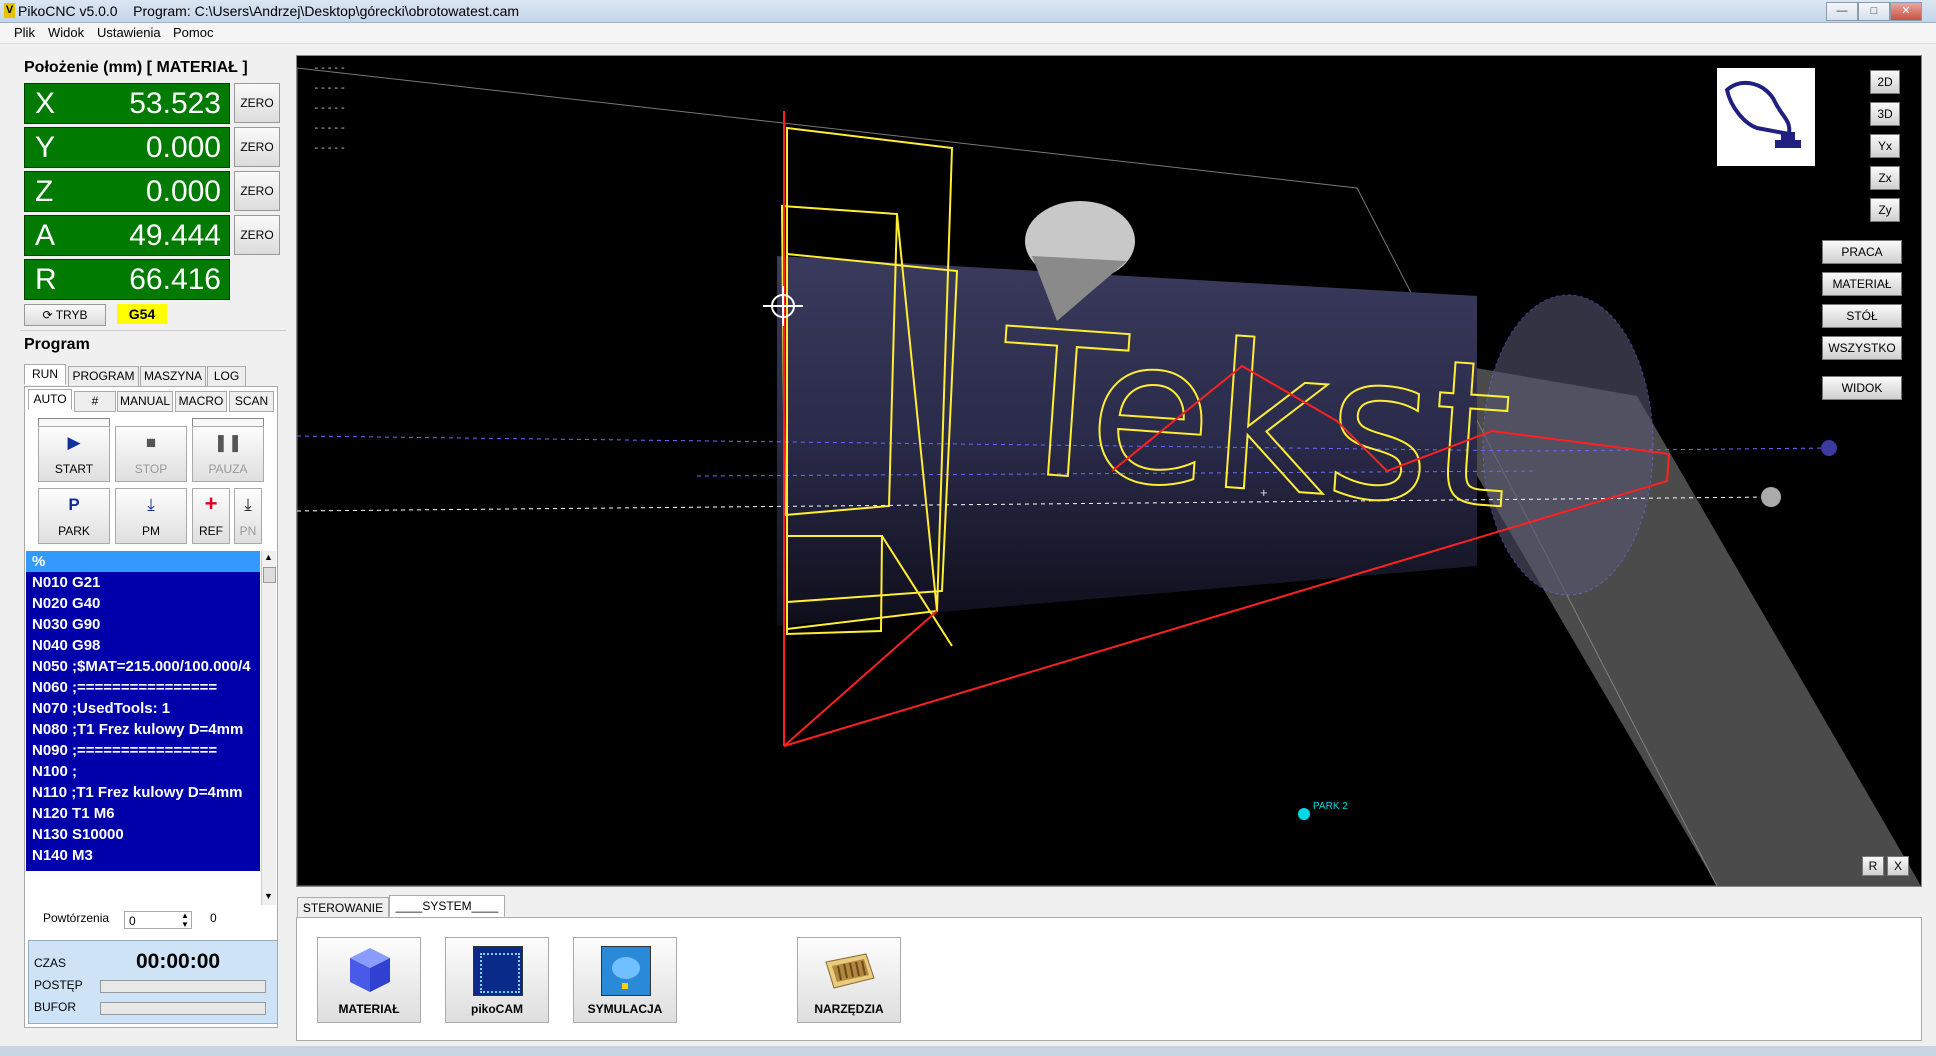  Describe the element at coordinates (1862, 316) in the screenshot. I see `scope-stol-button: STÓŁ` at that location.